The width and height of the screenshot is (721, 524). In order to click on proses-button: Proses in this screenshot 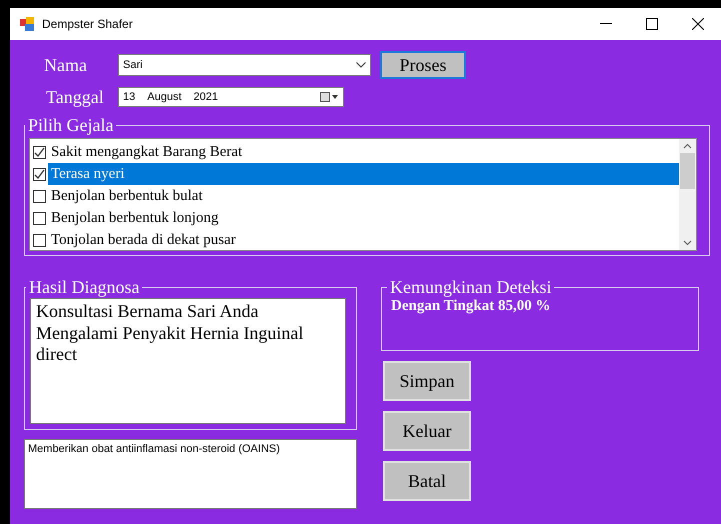, I will do `click(423, 65)`.